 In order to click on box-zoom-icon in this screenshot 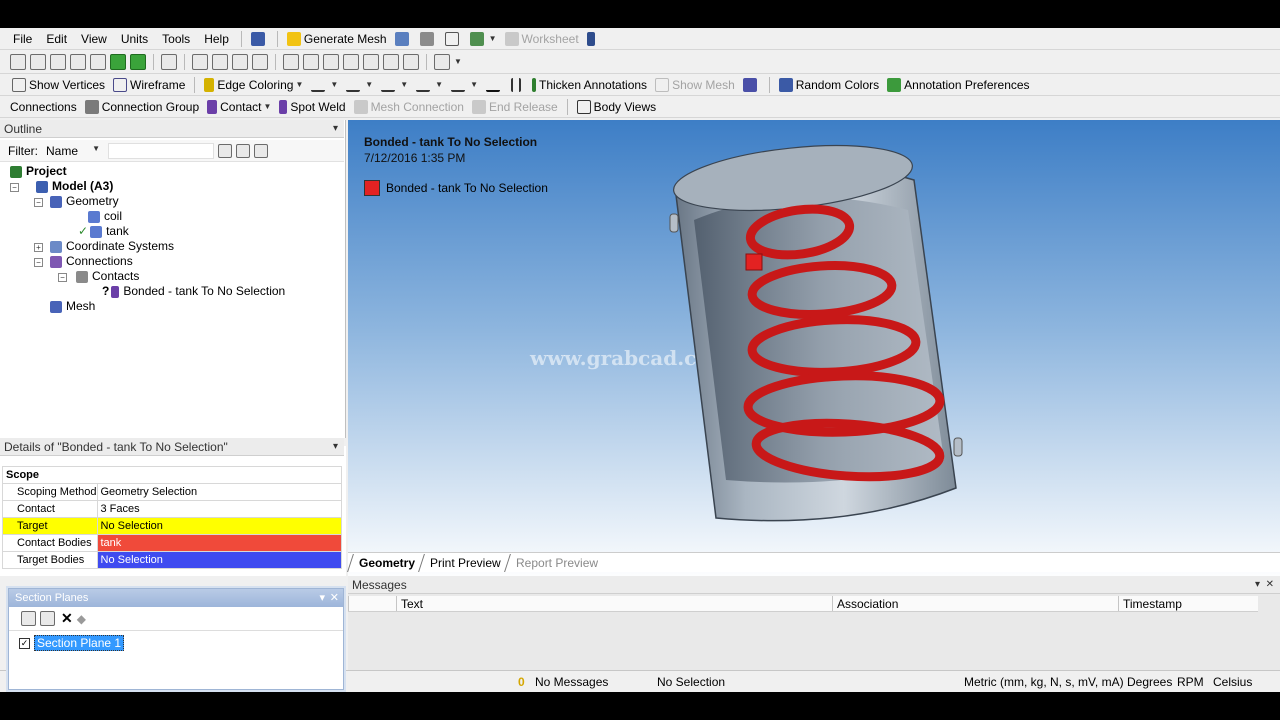, I will do `click(260, 61)`.